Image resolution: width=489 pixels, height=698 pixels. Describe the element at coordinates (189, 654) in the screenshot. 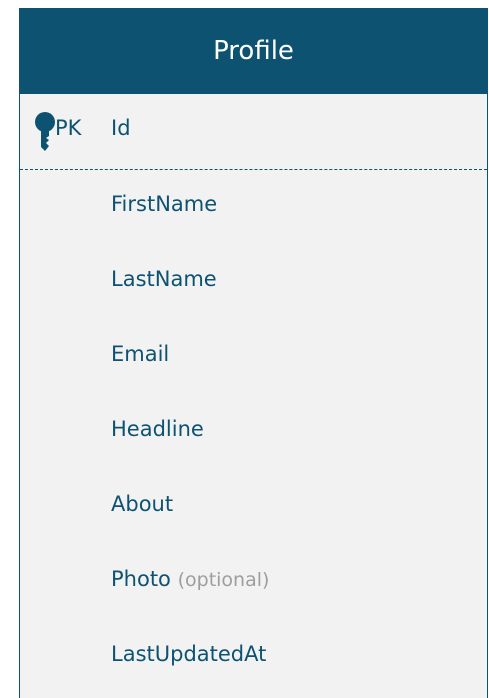

I see `field-lastupdatedat: LastUpdatedAt` at that location.